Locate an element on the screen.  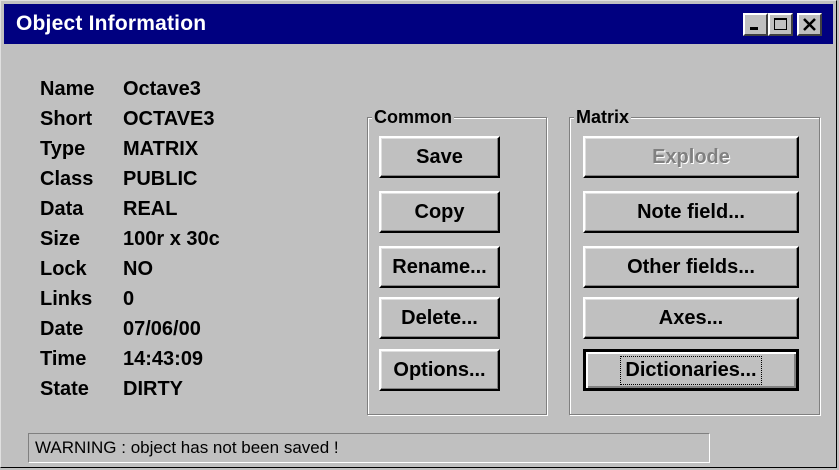
name-value: Octave3 is located at coordinates (162, 89).